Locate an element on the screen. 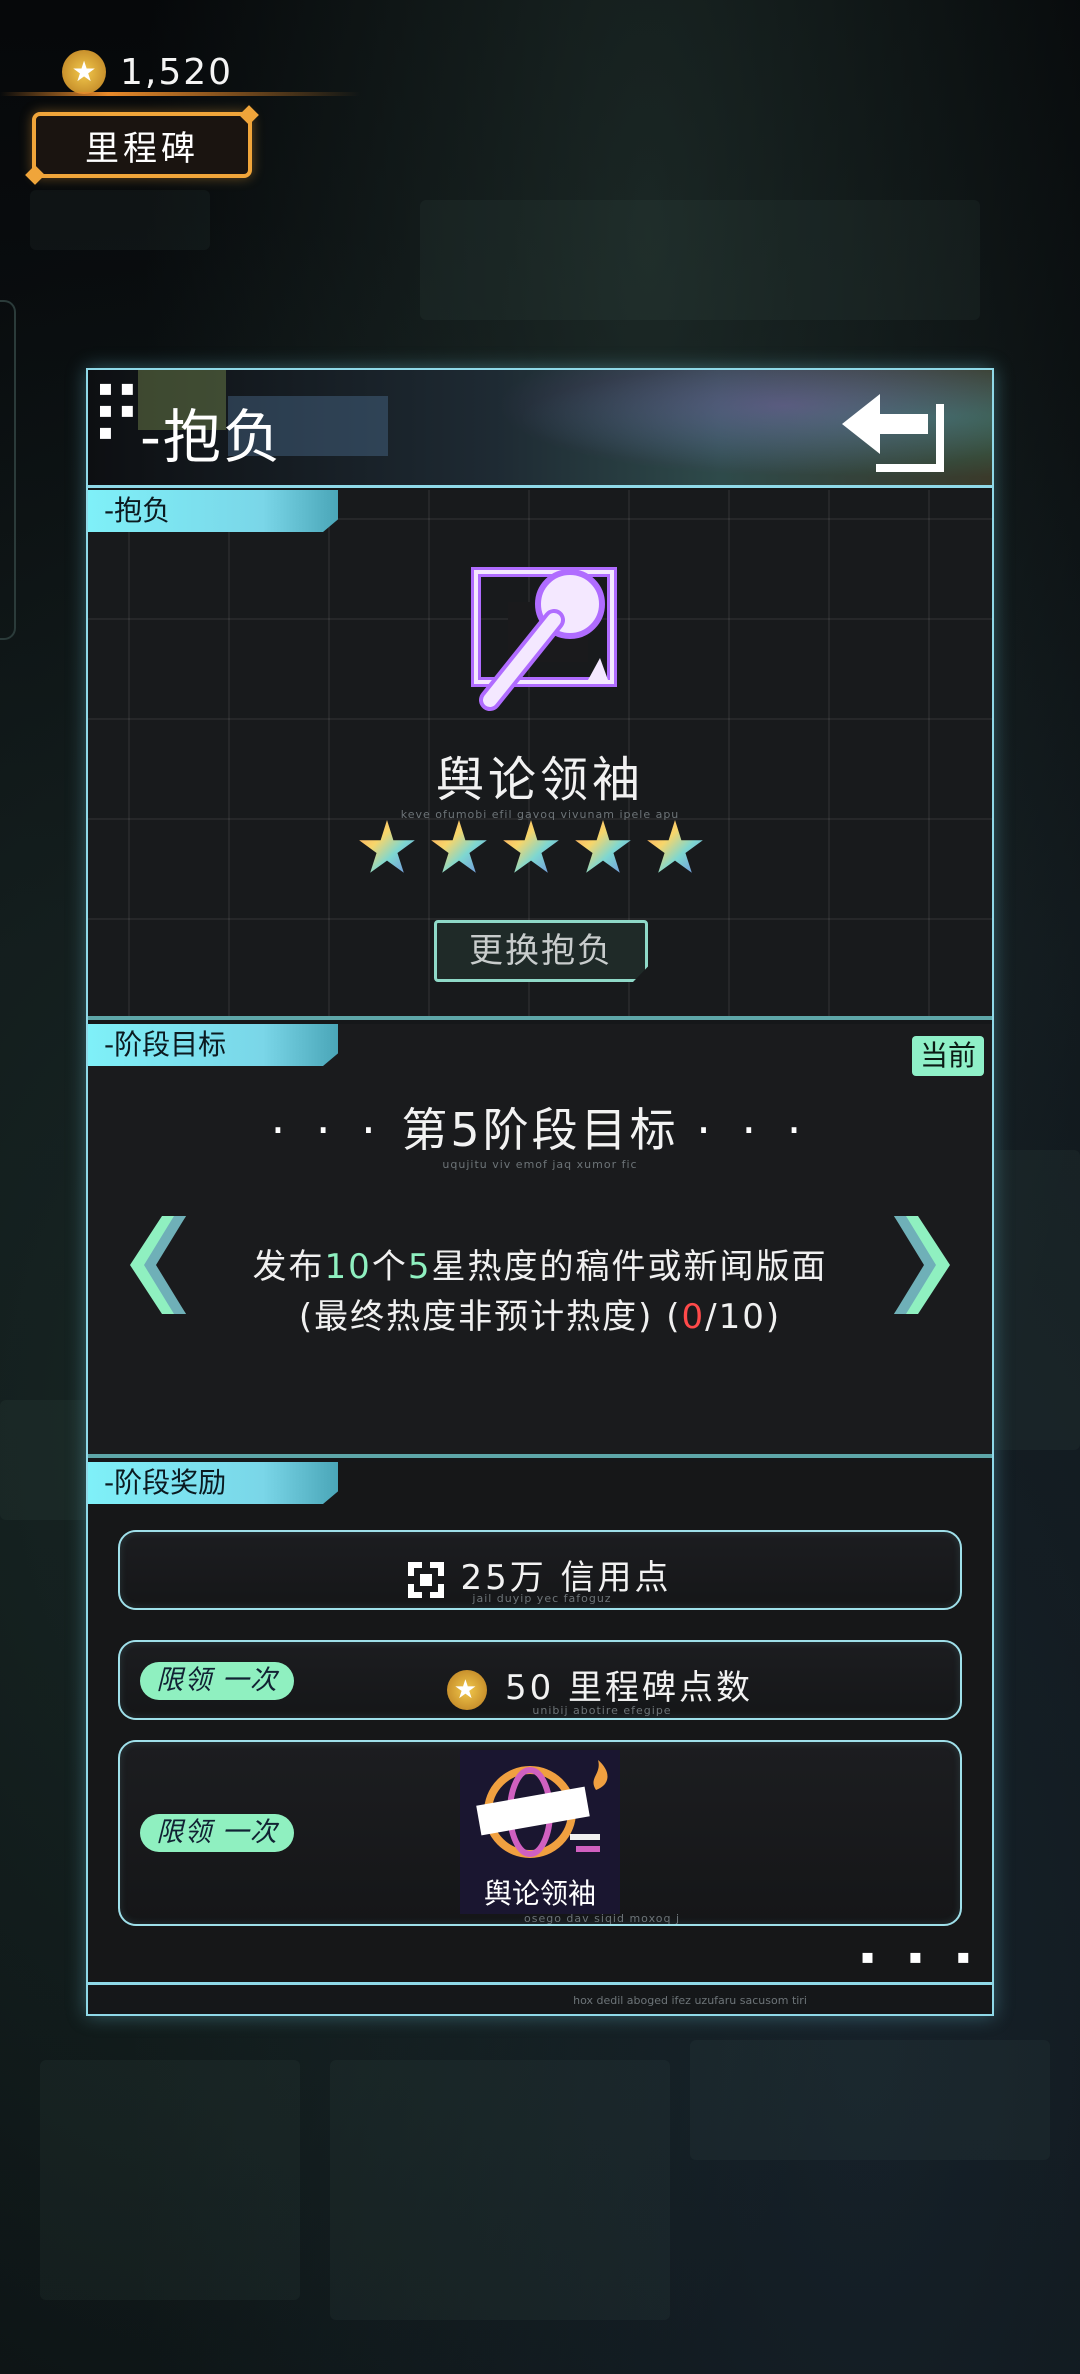 The image size is (1080, 2374). goal-progress: 0 is located at coordinates (693, 1317).